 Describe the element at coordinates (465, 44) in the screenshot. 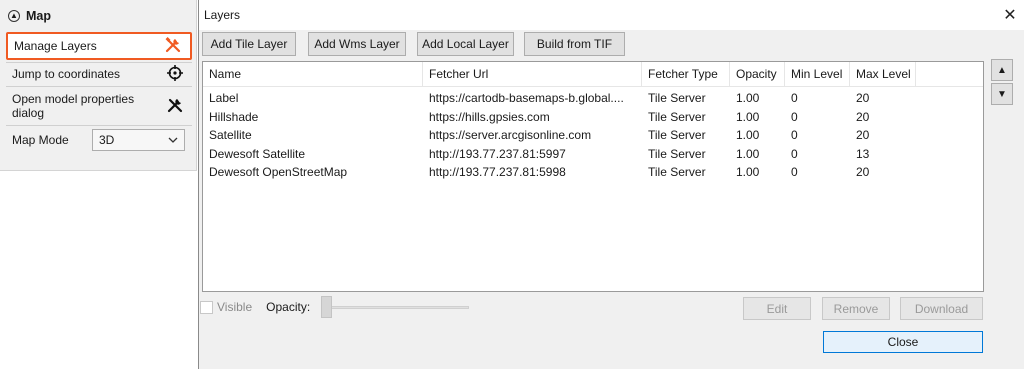

I see `add-local-layer-button: Add Local Layer` at that location.